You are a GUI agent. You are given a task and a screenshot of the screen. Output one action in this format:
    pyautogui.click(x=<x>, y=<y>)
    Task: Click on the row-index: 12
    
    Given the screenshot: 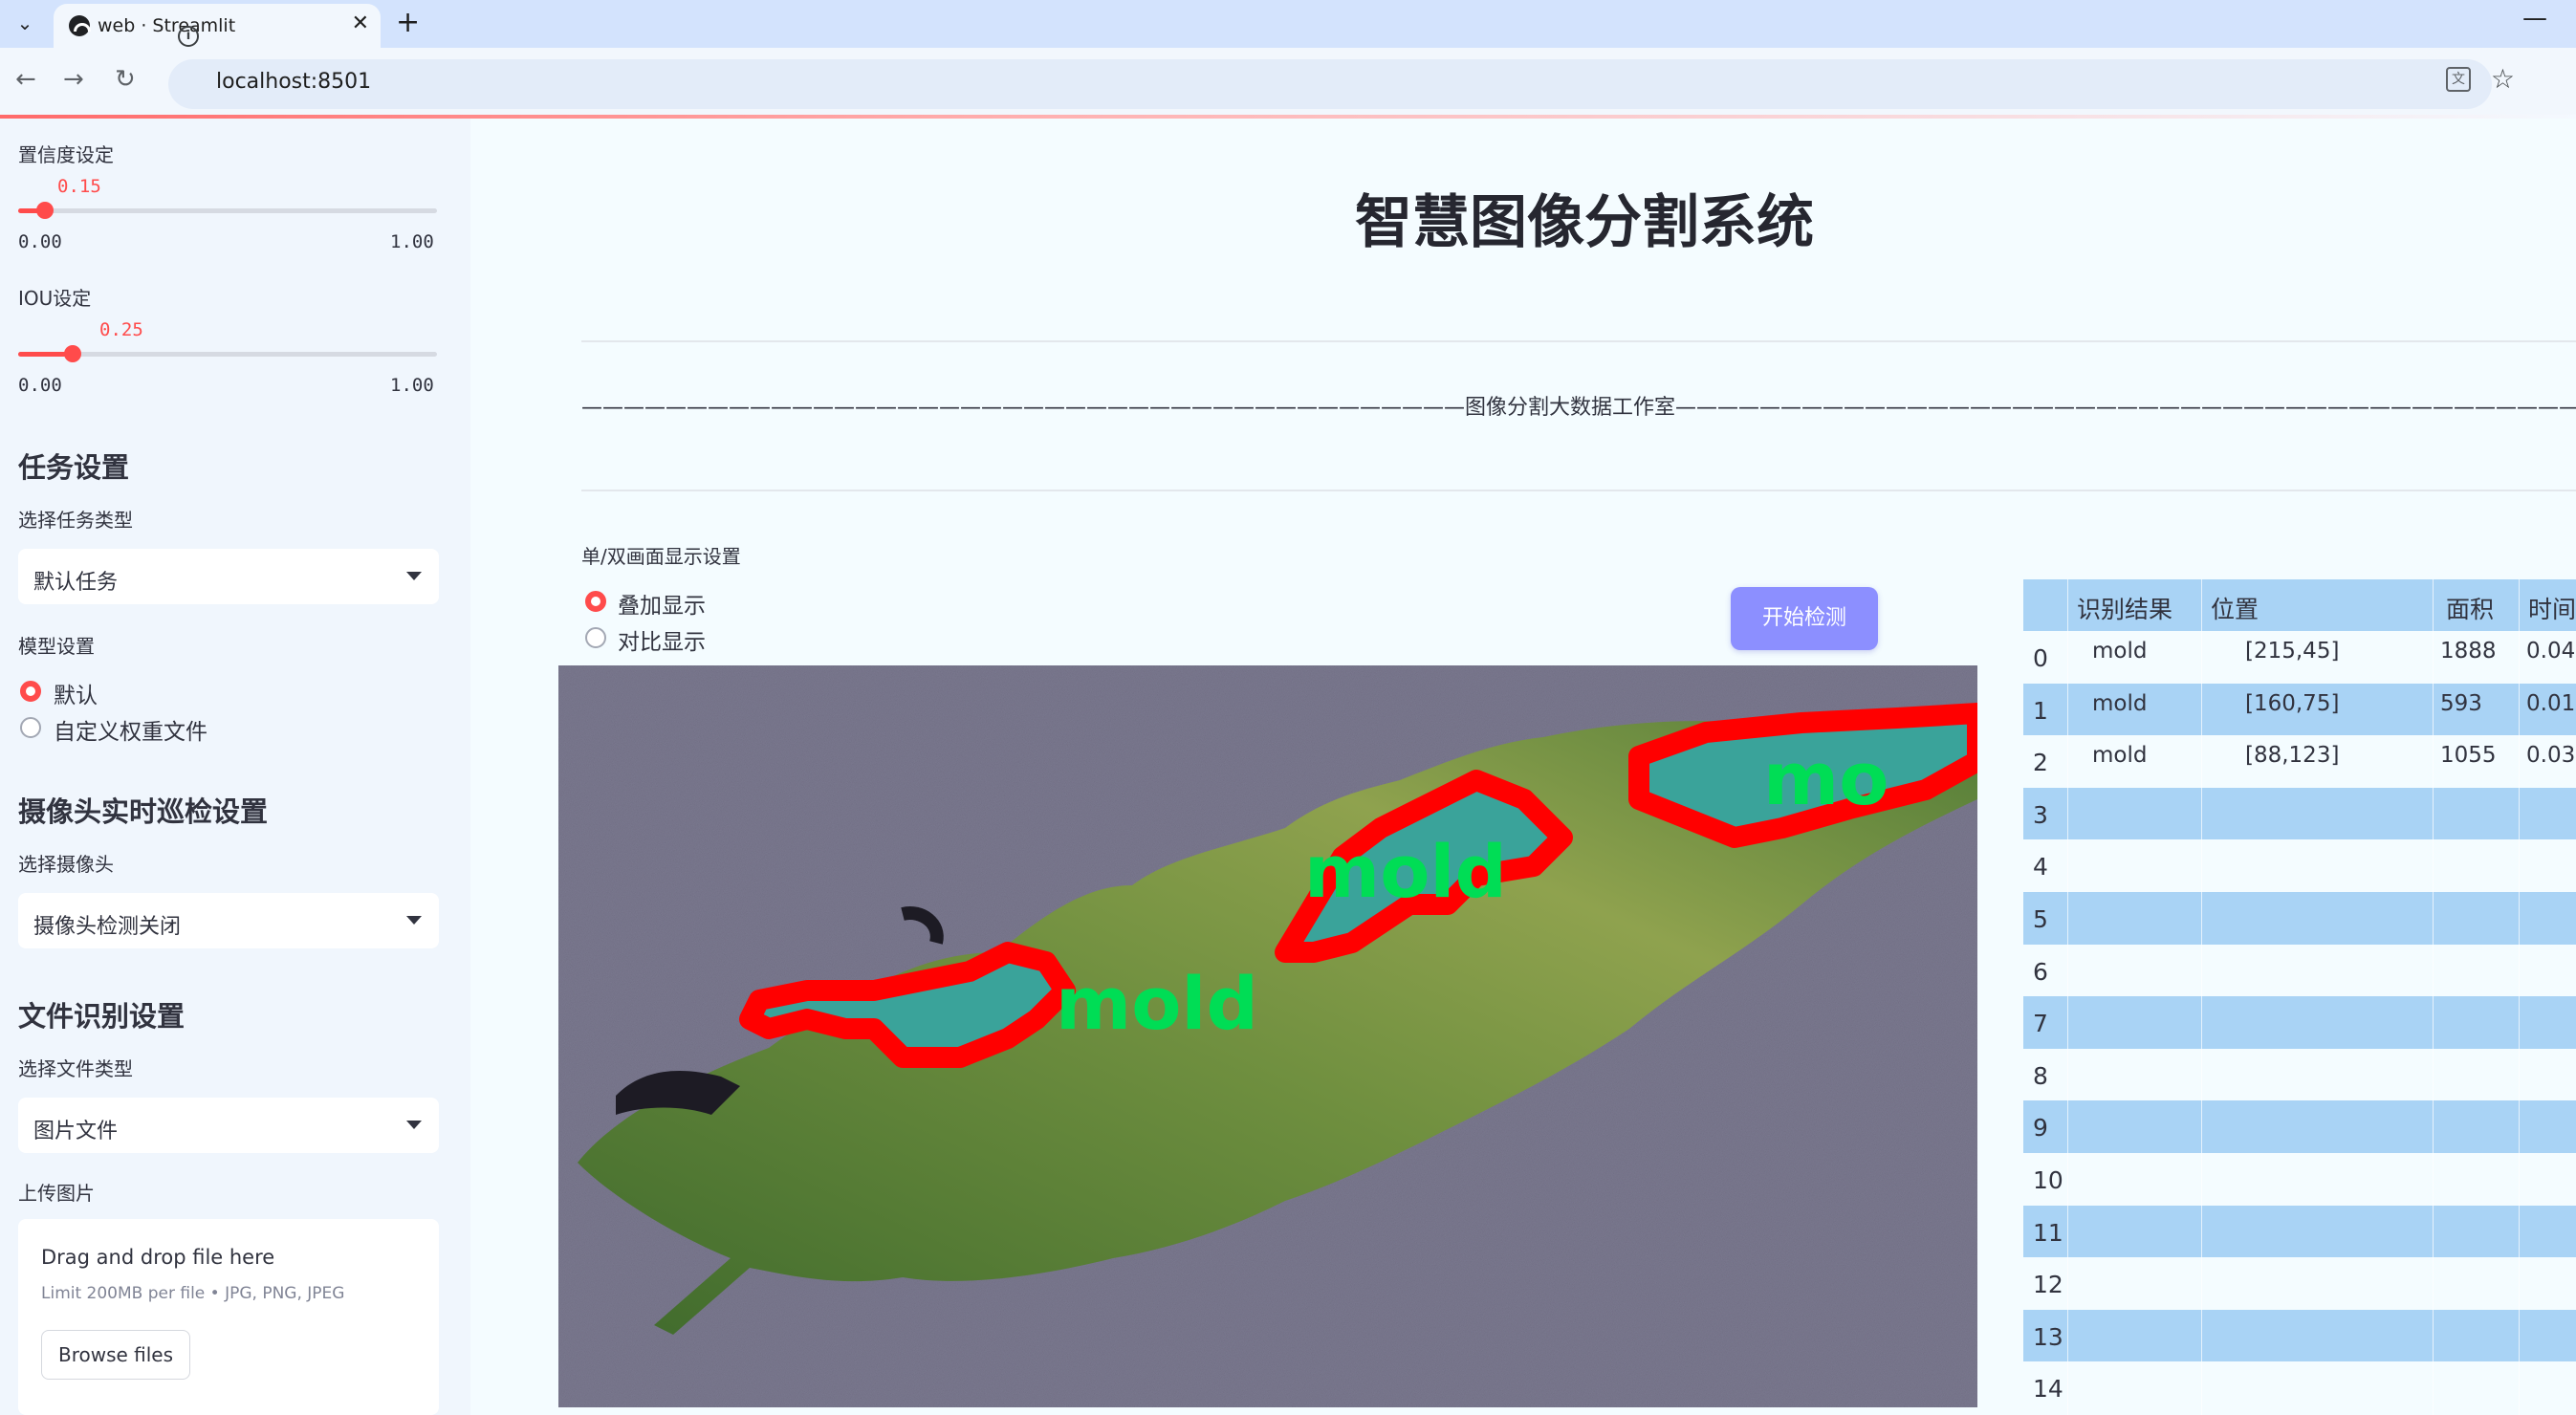 What is the action you would take?
    pyautogui.click(x=2048, y=1285)
    